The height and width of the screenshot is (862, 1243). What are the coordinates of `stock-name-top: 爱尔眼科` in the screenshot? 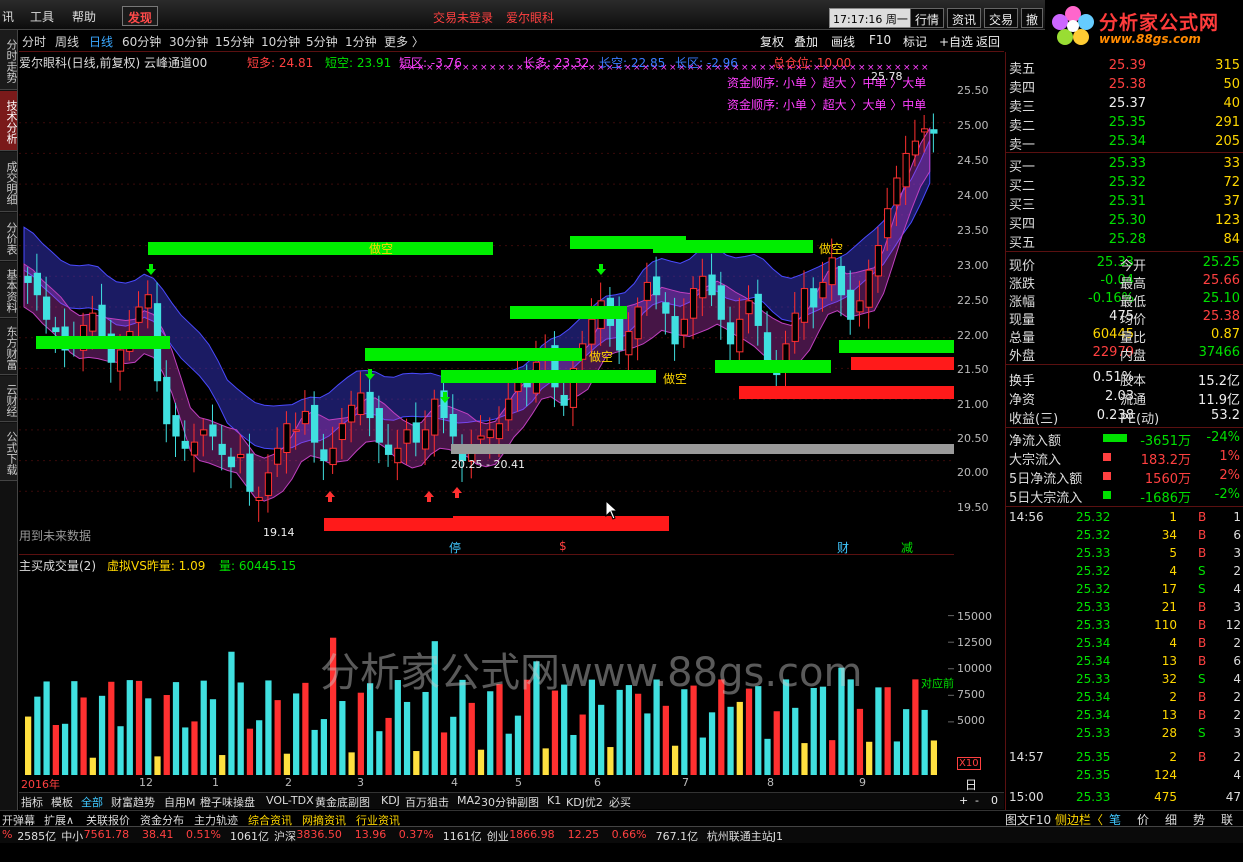 It's located at (530, 18).